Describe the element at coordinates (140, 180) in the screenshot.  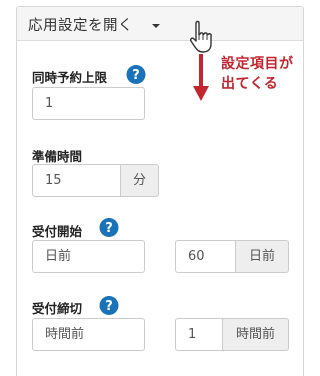
I see `prep-time-unit: 分` at that location.